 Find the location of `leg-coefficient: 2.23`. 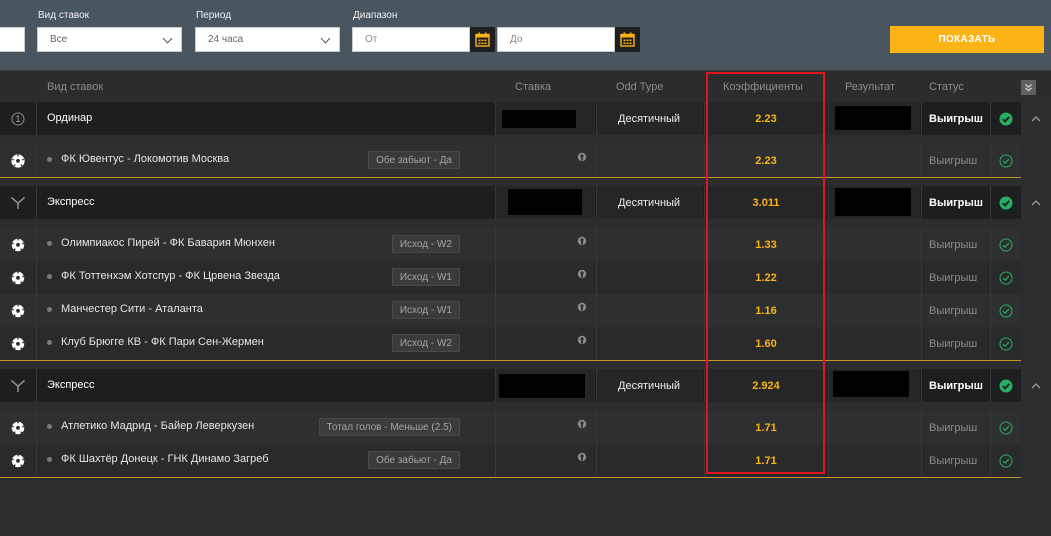

leg-coefficient: 2.23 is located at coordinates (766, 161).